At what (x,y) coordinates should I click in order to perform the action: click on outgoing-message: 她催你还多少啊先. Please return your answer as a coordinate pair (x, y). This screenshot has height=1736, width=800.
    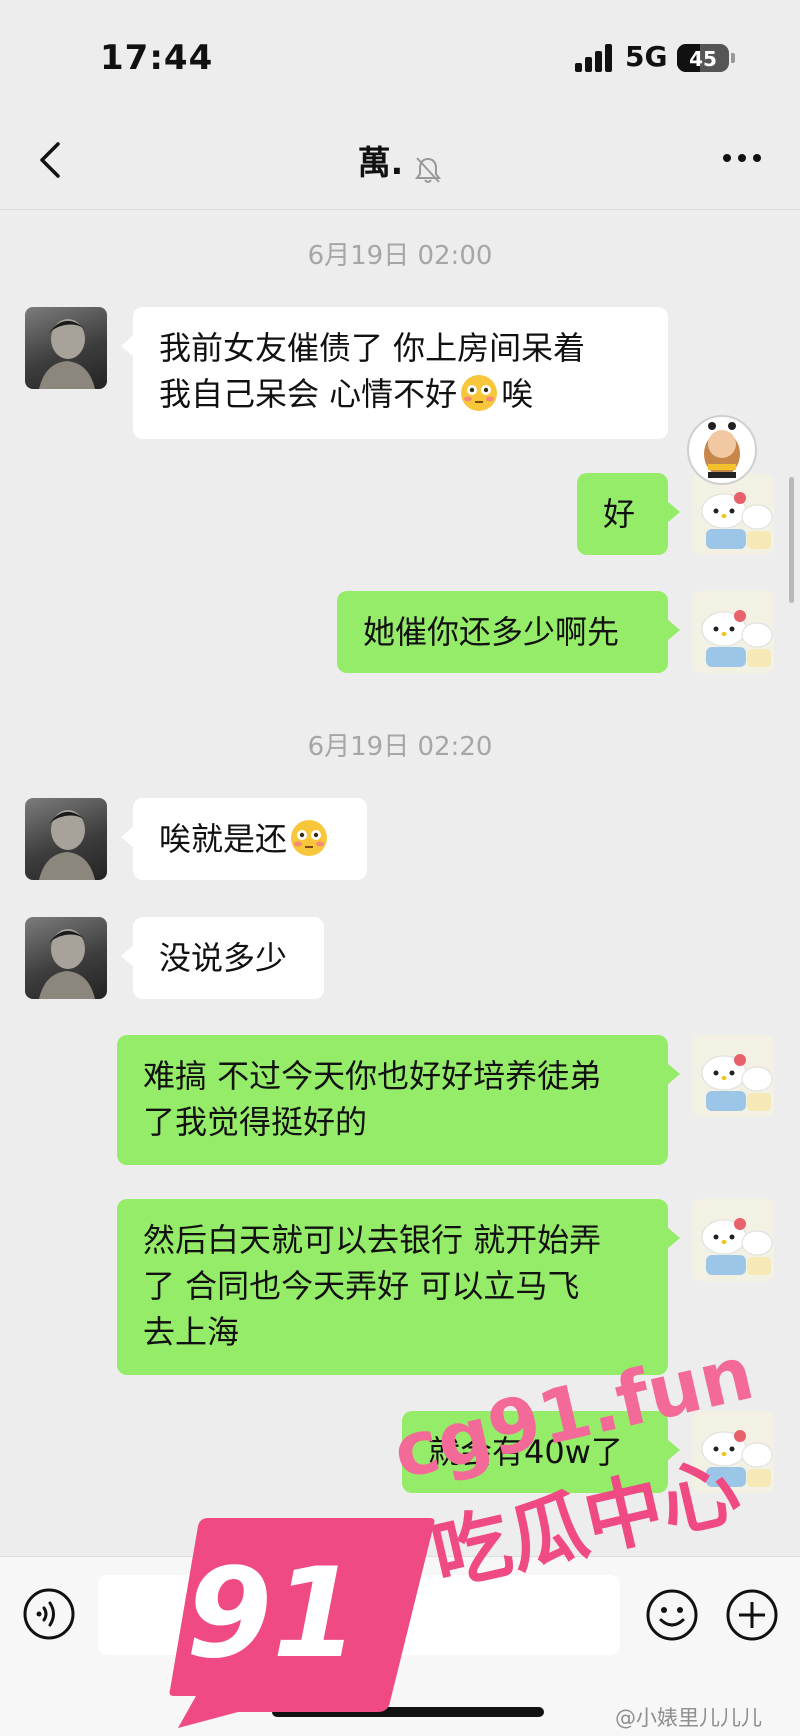
    Looking at the image, I should click on (508, 632).